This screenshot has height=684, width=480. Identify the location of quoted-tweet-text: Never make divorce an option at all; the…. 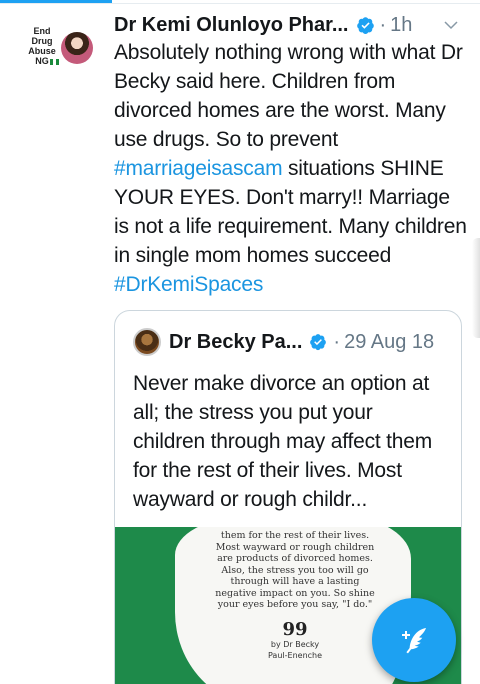
(283, 441).